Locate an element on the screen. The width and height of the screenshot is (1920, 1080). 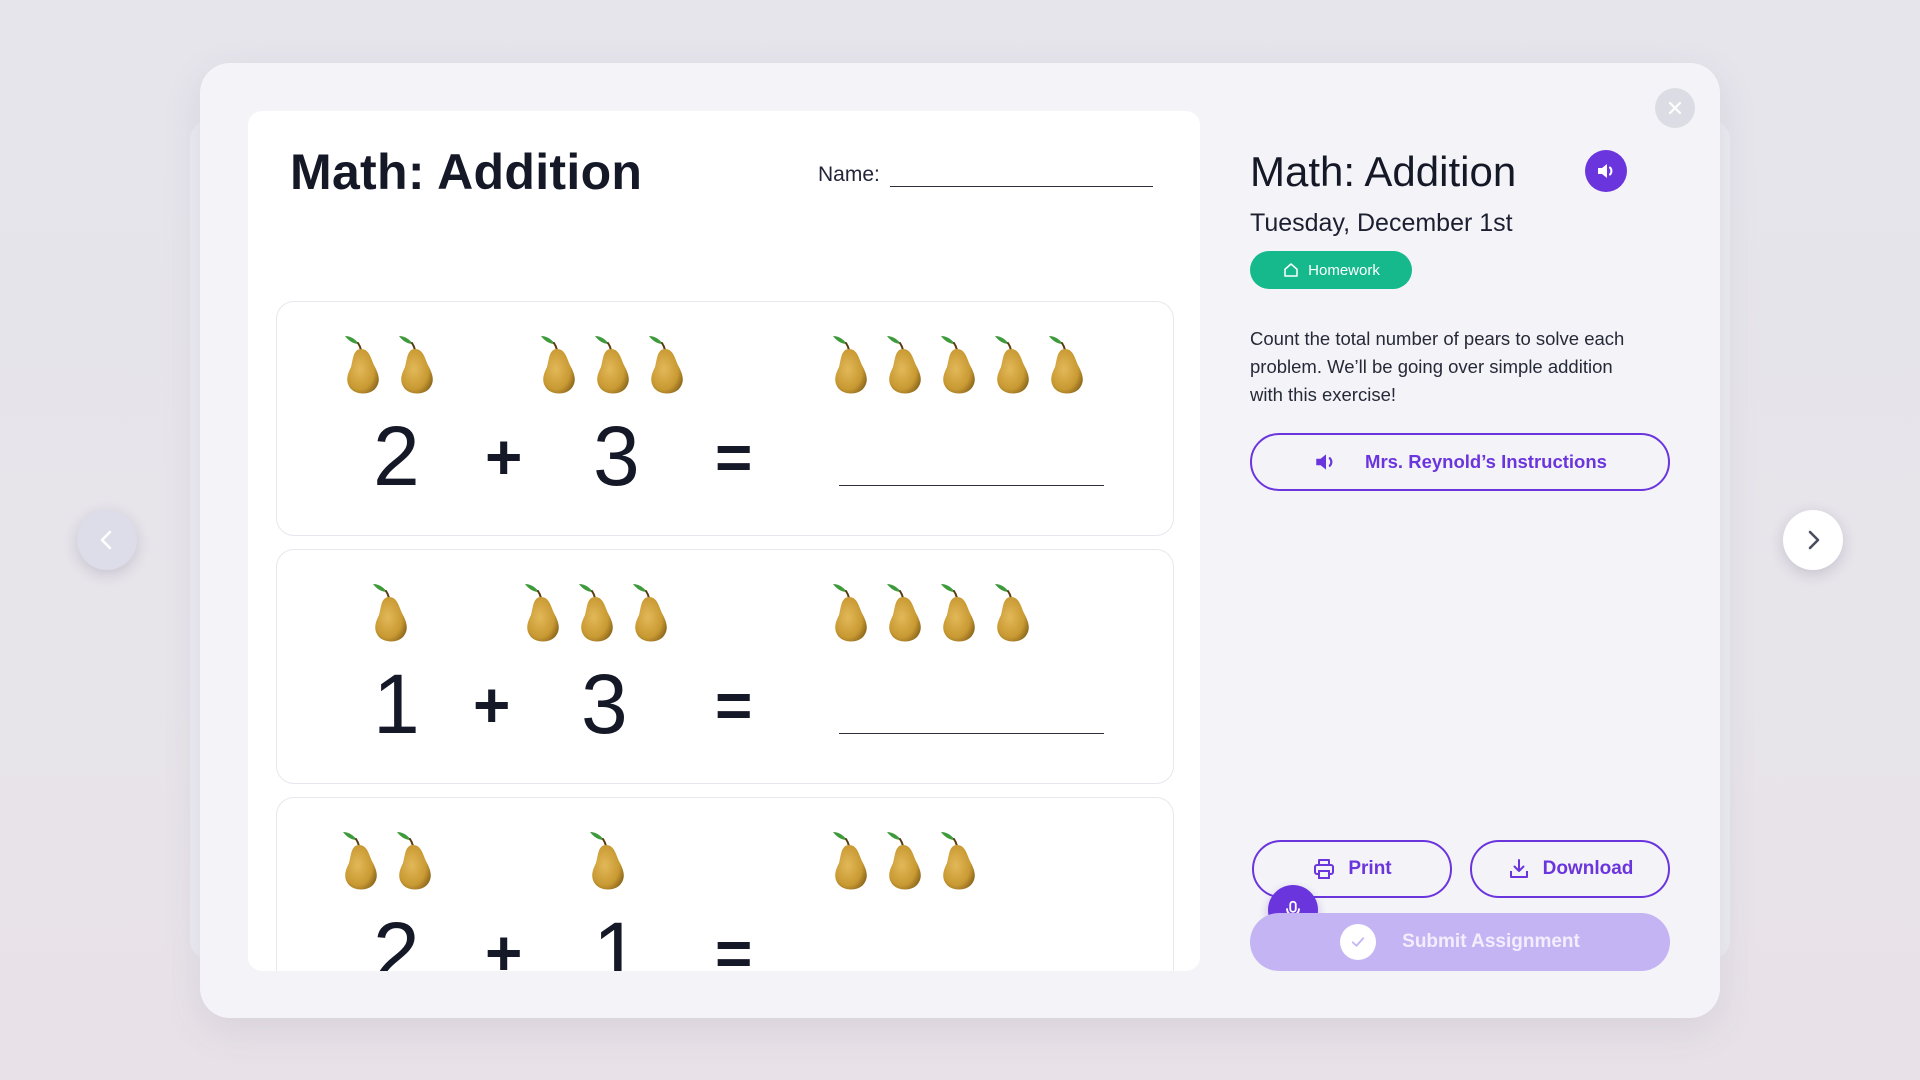
name-line is located at coordinates (1021, 177).